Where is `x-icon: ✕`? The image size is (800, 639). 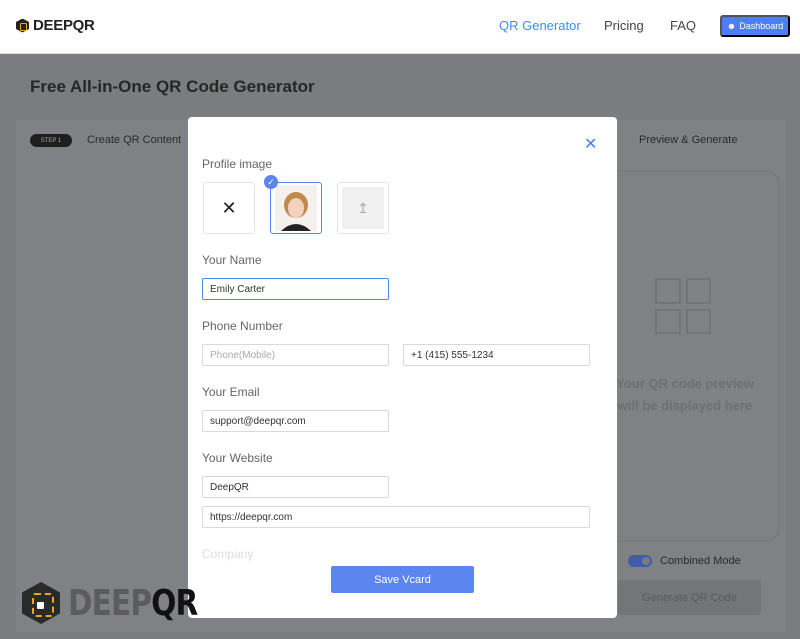
x-icon: ✕ is located at coordinates (229, 207).